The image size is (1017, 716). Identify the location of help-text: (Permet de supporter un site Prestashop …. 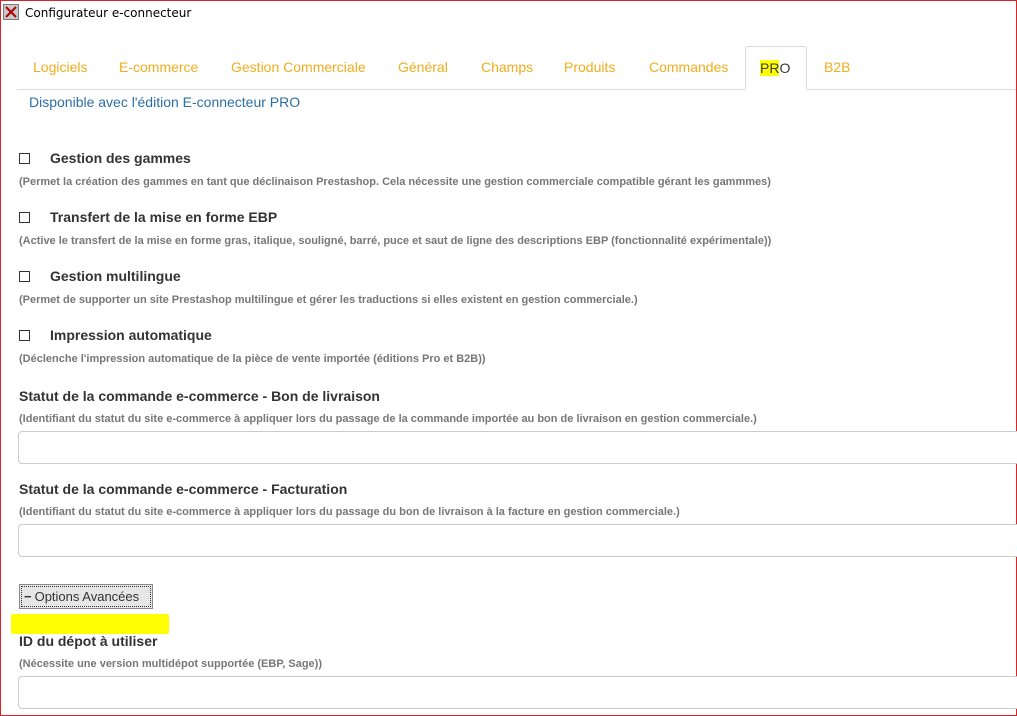
(328, 300).